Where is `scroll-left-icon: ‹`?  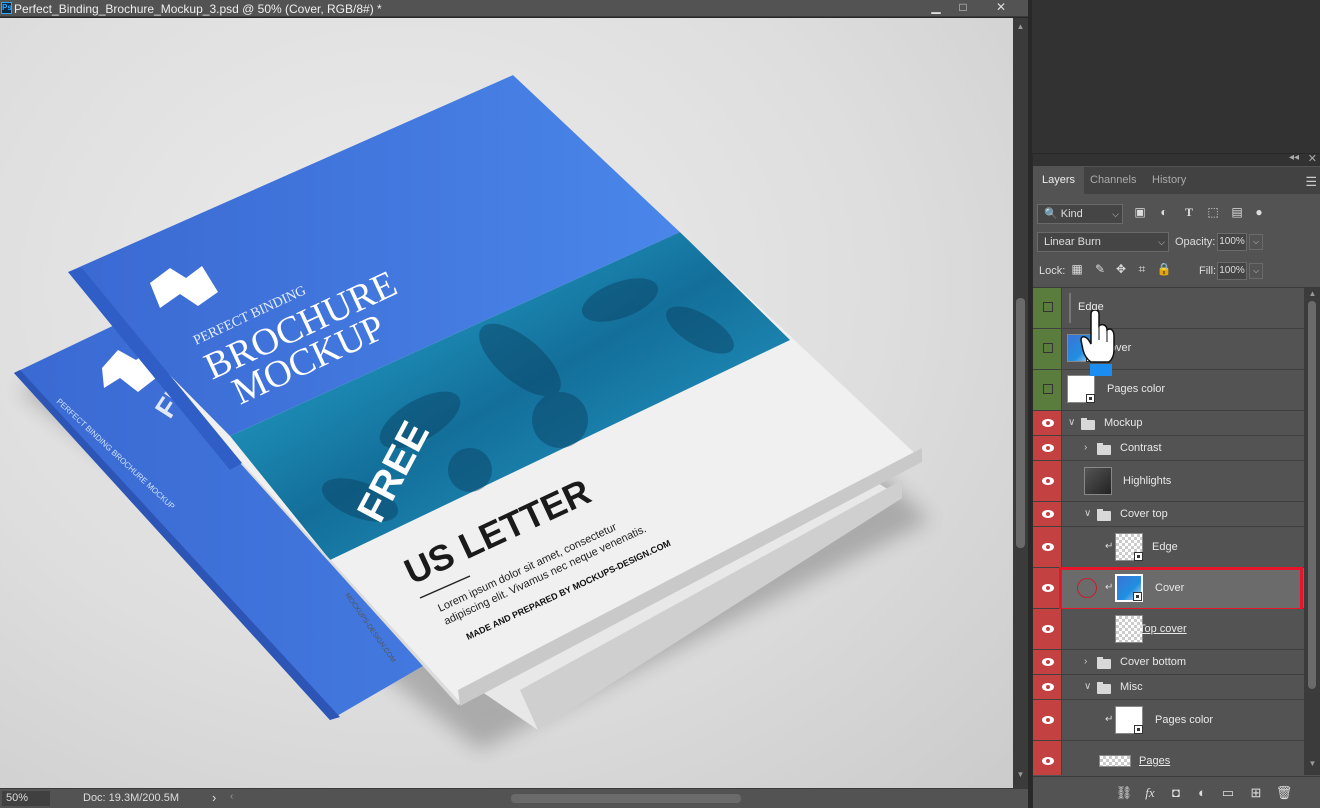
scroll-left-icon: ‹ is located at coordinates (231, 796).